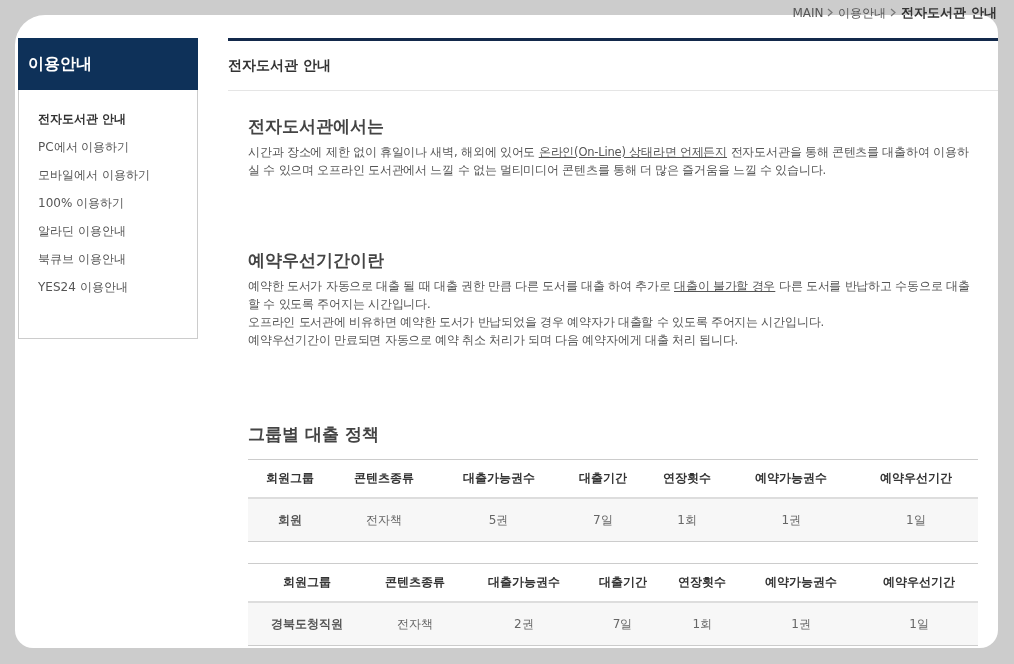  I want to click on section-heading: 전자도서관에서는, so click(316, 126).